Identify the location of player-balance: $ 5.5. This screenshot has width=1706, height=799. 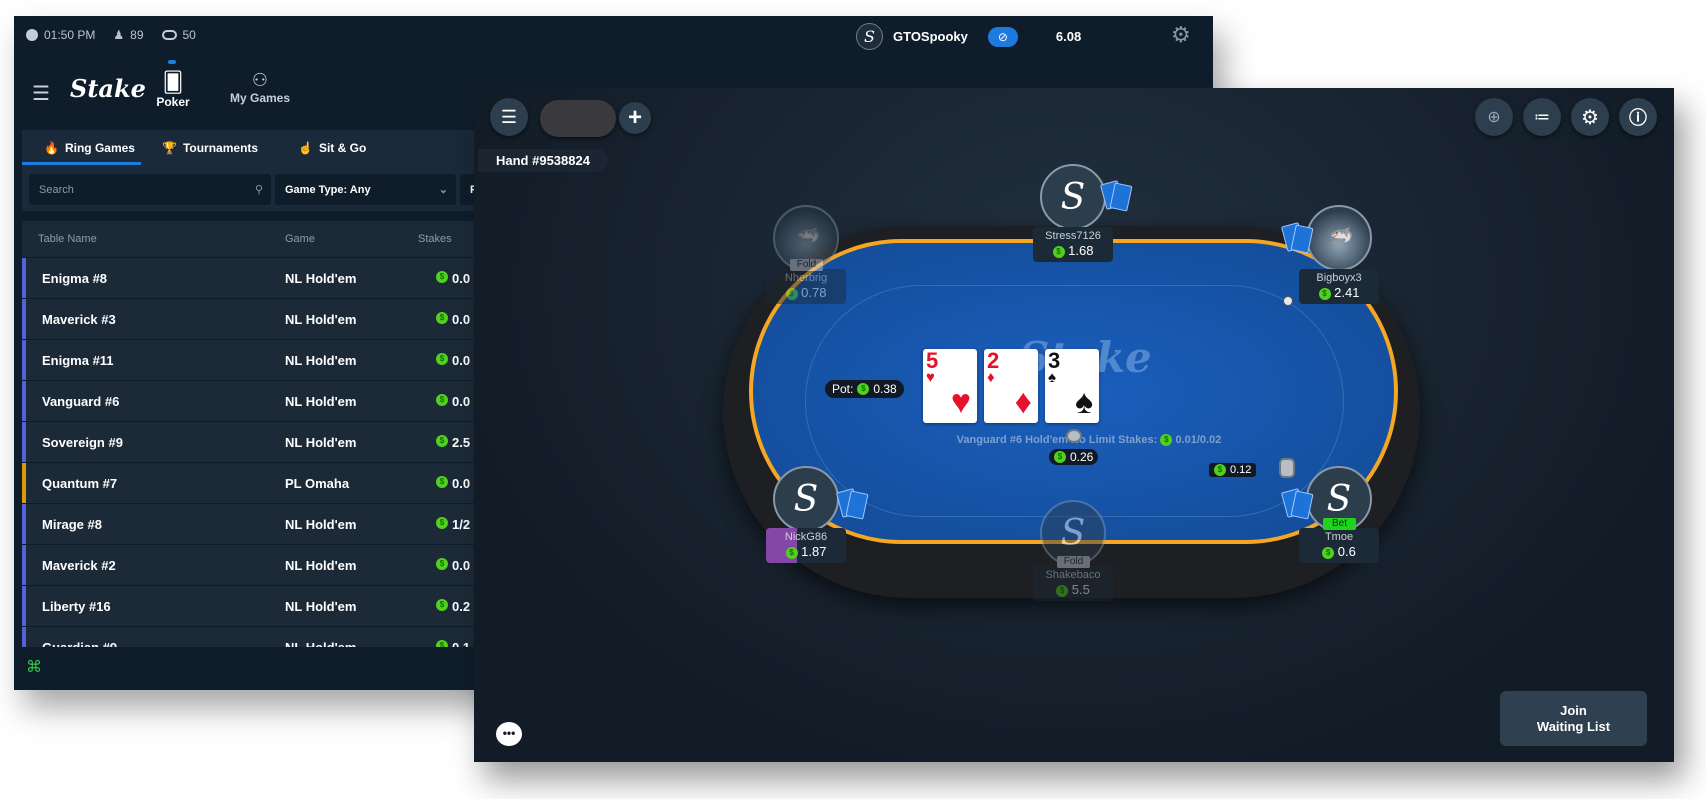
(1073, 589).